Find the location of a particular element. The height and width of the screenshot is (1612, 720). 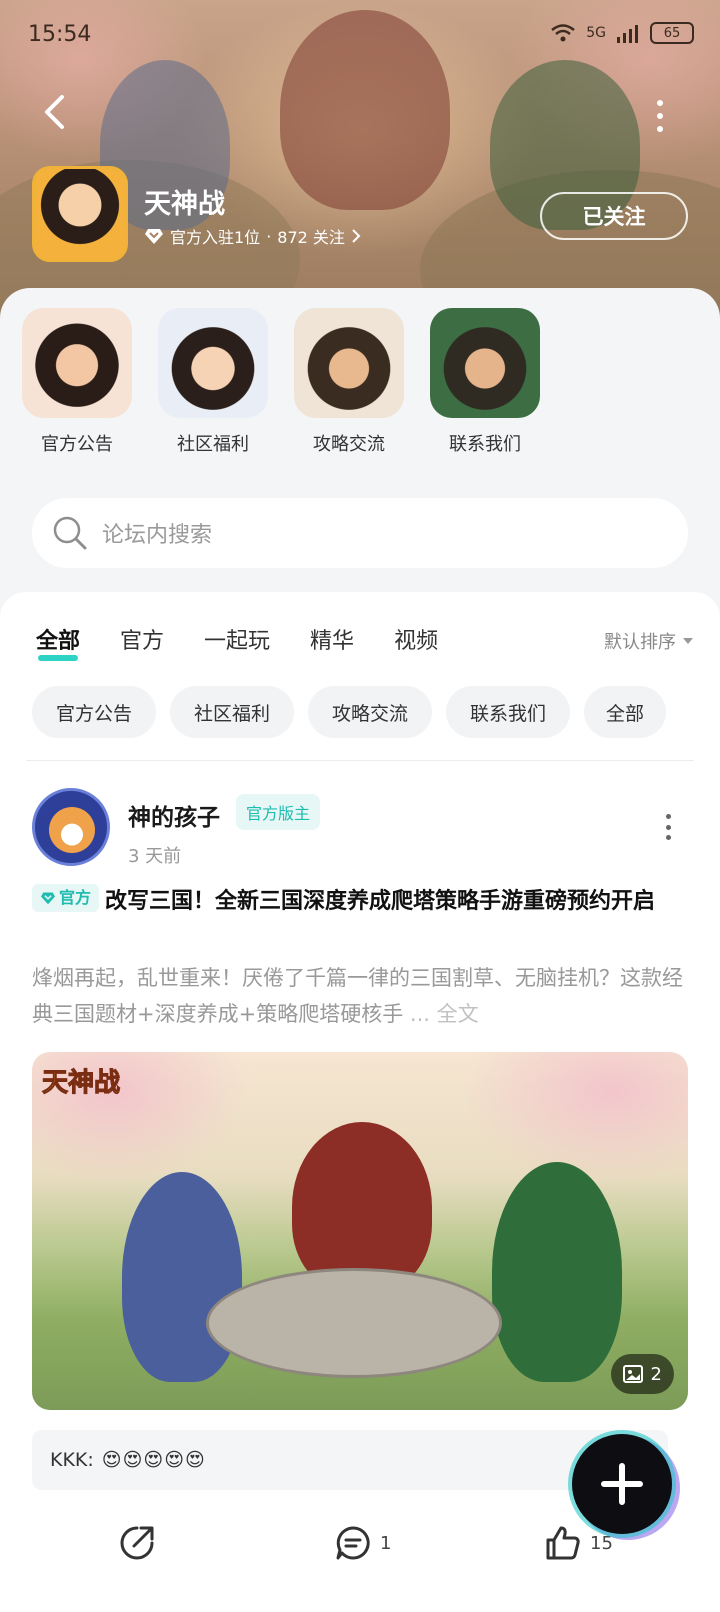

comment-text: 😍😍😍😍😍 is located at coordinates (153, 1460).